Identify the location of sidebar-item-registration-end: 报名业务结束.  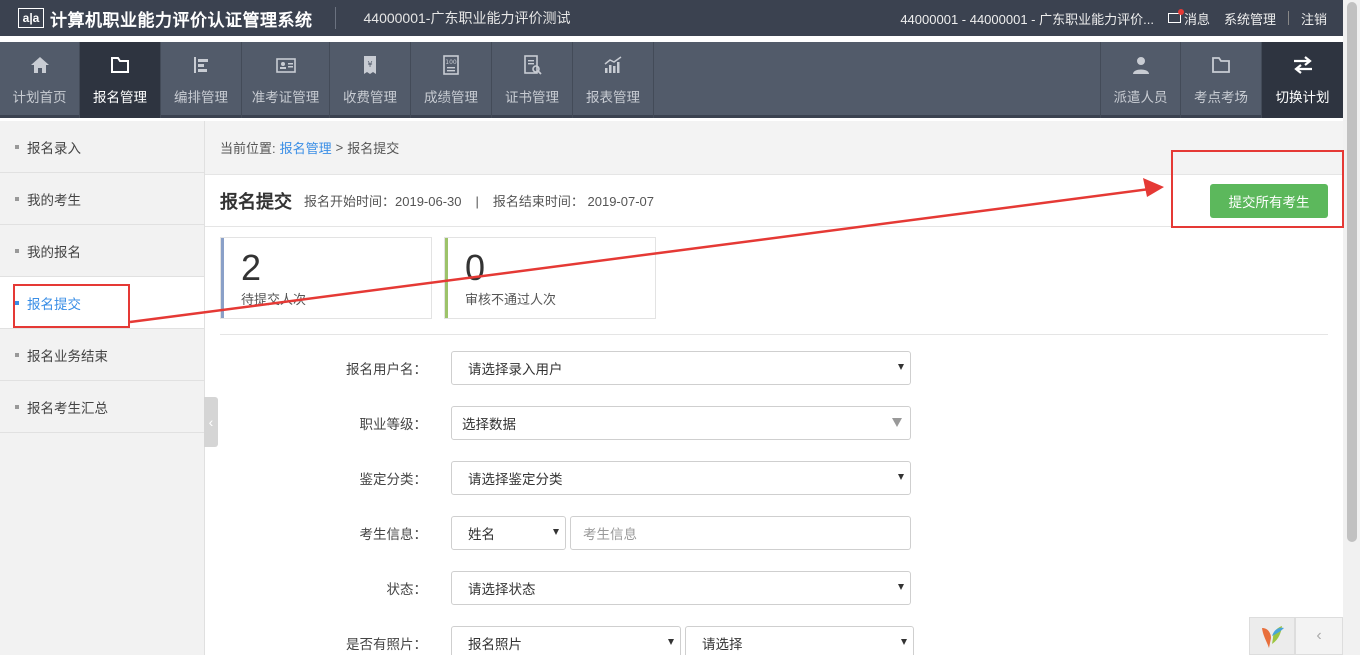
(102, 355).